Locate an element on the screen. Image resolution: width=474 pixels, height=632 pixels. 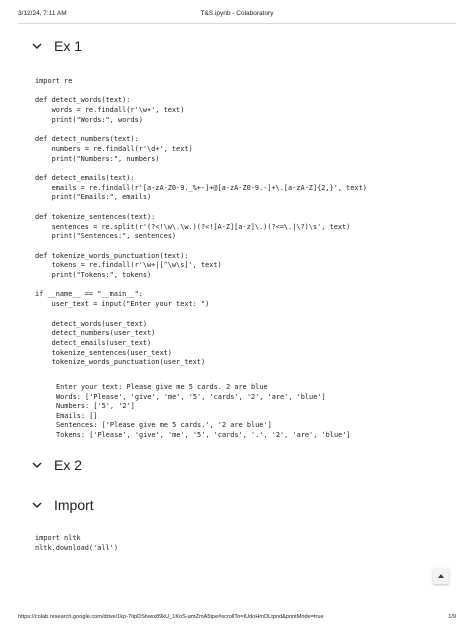
code-line: if __name__ == "__main__": is located at coordinates (89, 294).